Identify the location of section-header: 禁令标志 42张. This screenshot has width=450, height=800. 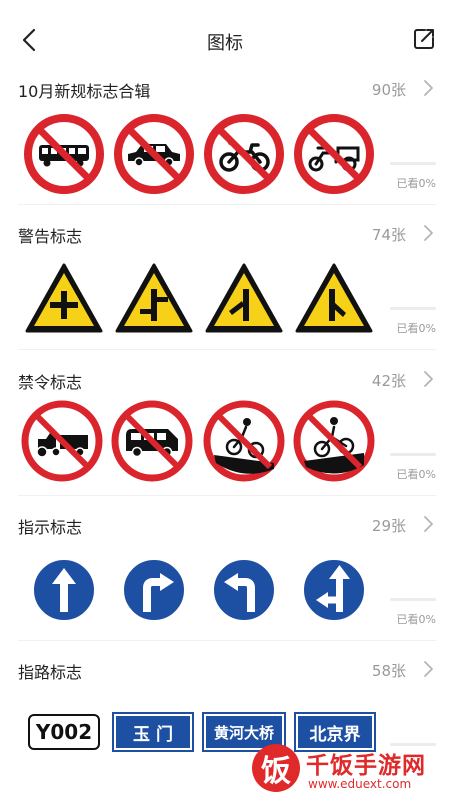
(227, 380).